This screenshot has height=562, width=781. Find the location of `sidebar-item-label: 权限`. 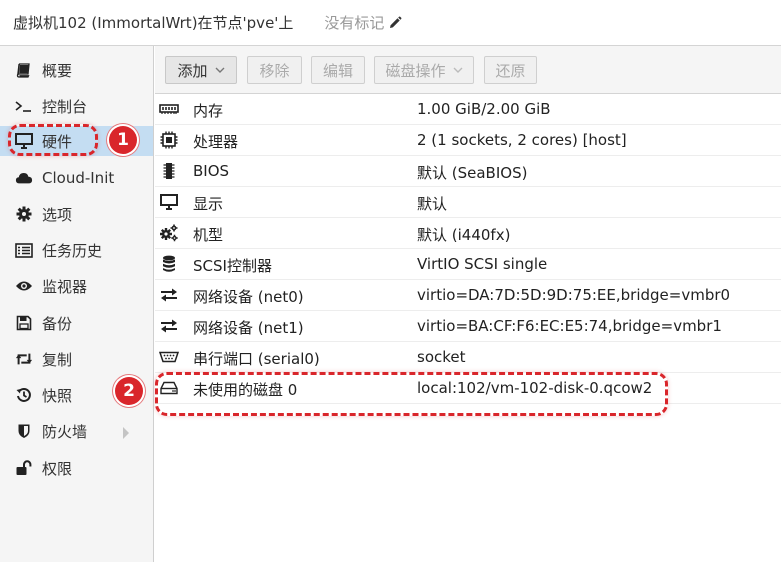

sidebar-item-label: 权限 is located at coordinates (57, 468).